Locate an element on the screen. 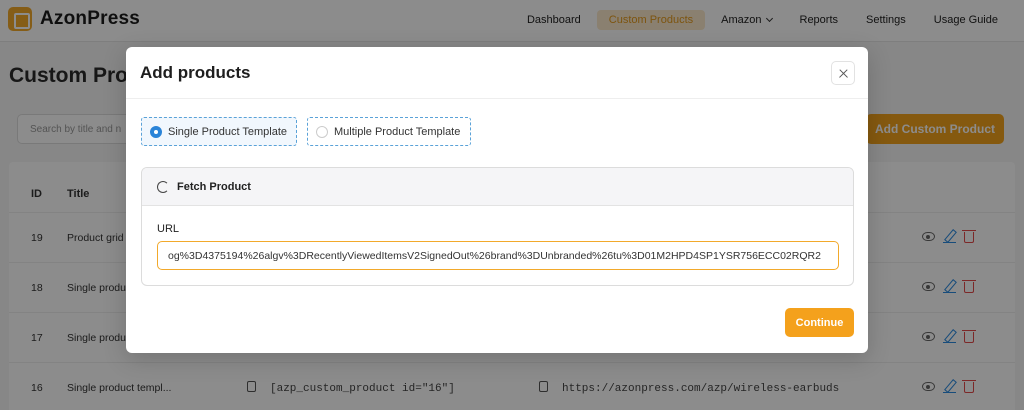  single-product-template-option: Single Product Template is located at coordinates (219, 131).